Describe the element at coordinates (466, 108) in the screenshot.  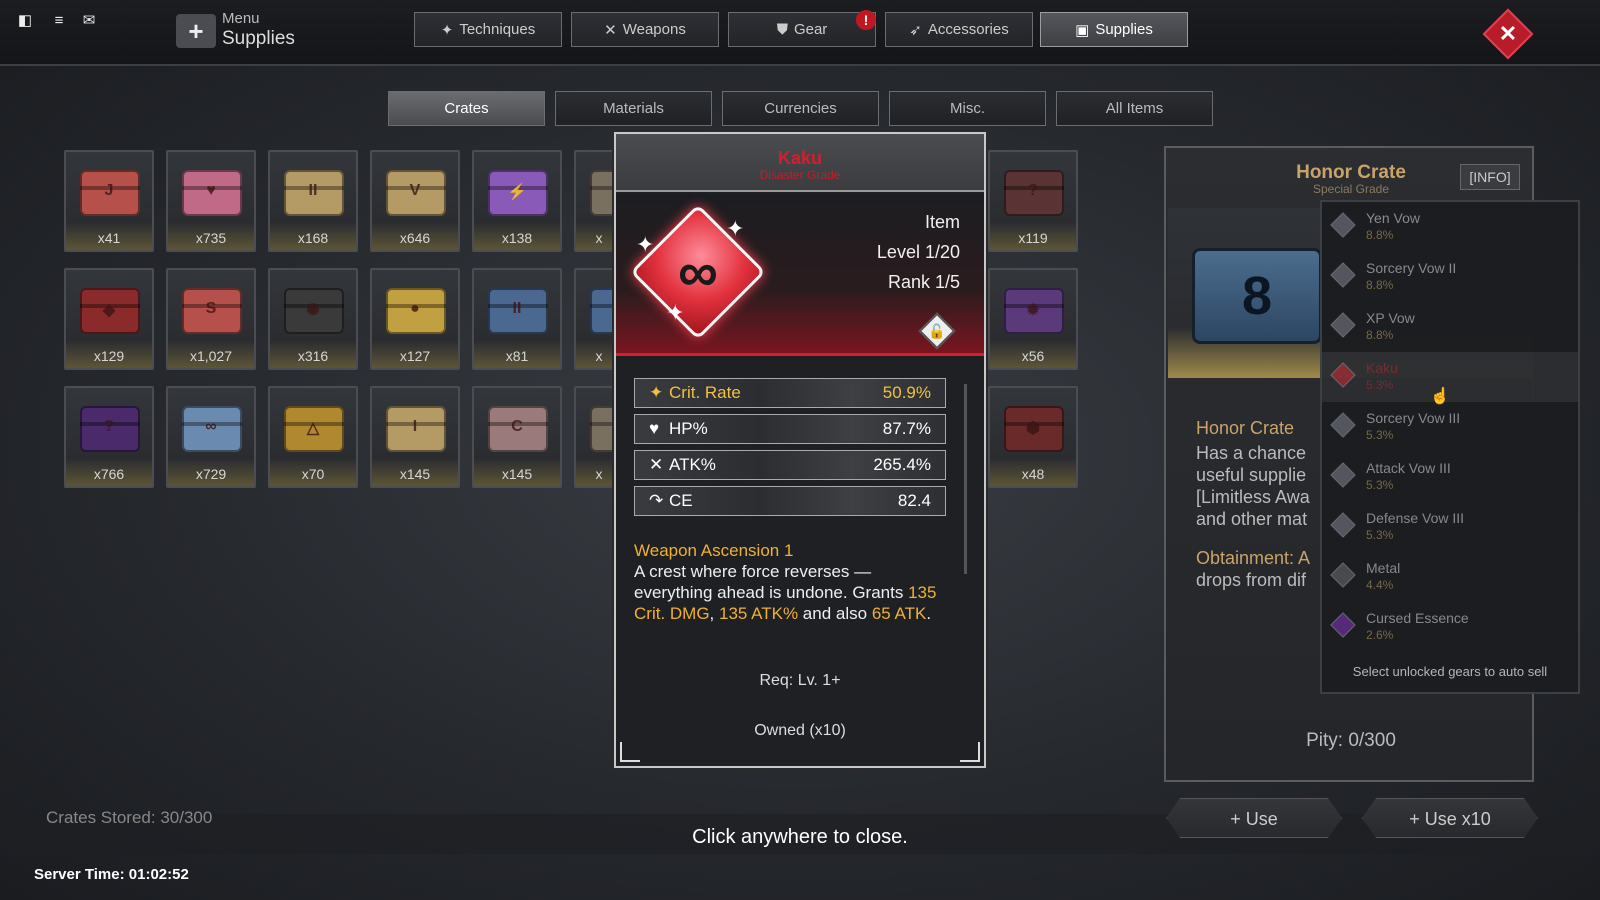
I see `subtab-crates: Crates` at that location.